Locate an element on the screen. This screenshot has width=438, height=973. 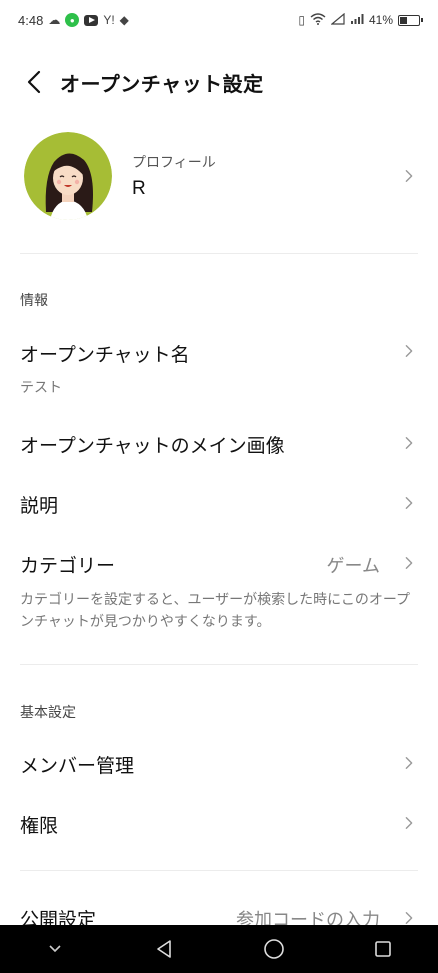
recents-square-icon is located at coordinates (383, 949).